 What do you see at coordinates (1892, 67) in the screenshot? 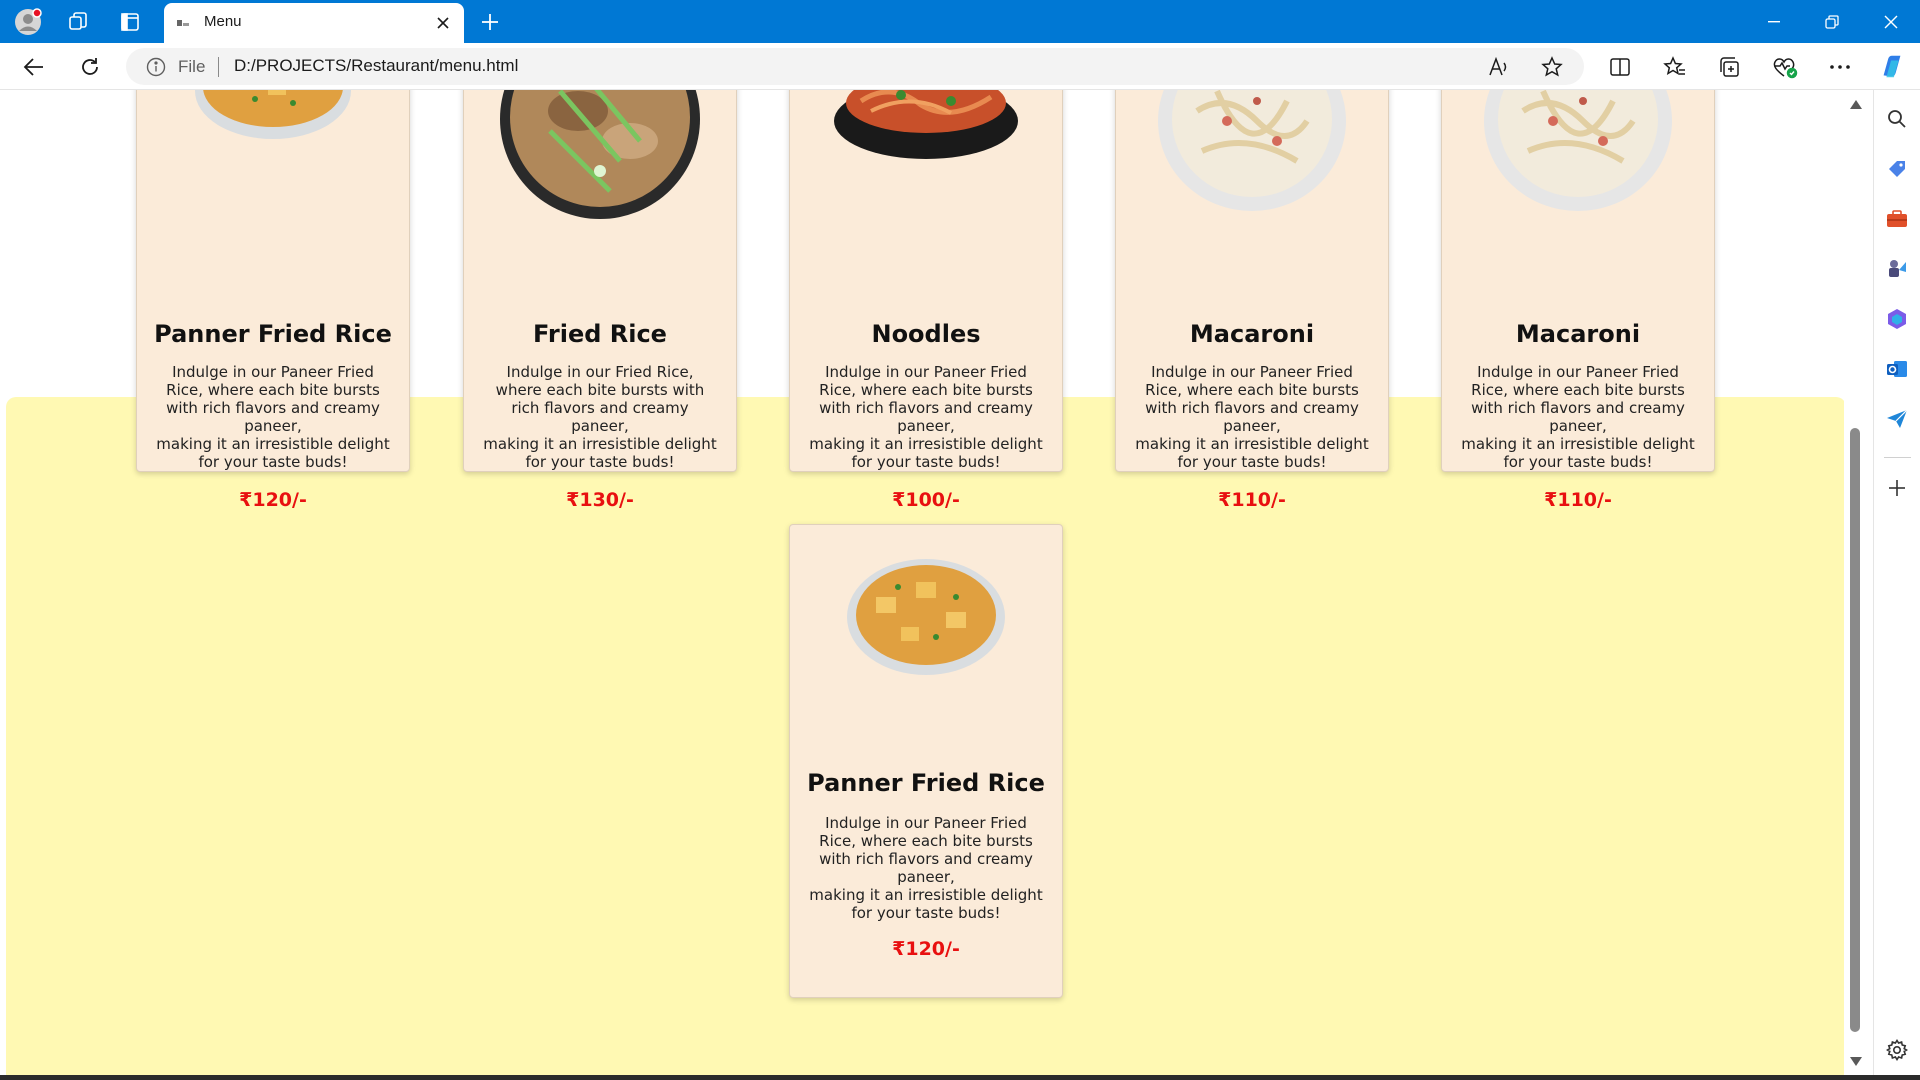
I see `copilot-icon` at bounding box center [1892, 67].